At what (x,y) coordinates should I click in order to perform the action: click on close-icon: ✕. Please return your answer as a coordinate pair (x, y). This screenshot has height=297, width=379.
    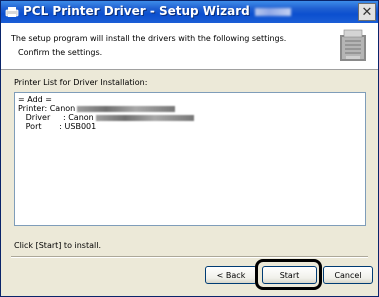
    Looking at the image, I should click on (367, 12).